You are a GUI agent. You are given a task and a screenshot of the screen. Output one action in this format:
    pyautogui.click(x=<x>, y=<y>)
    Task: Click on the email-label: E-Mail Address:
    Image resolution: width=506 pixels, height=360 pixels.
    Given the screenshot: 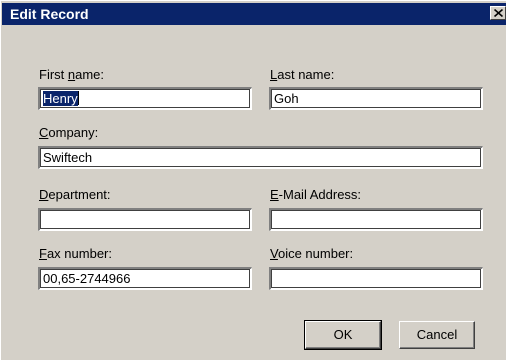 What is the action you would take?
    pyautogui.click(x=316, y=194)
    